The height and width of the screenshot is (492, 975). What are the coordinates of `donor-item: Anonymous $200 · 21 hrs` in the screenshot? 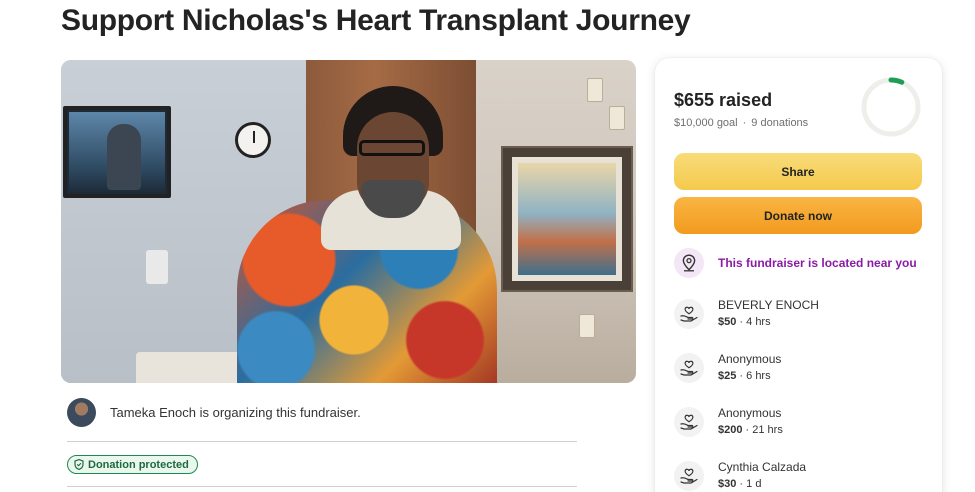 It's located at (728, 421).